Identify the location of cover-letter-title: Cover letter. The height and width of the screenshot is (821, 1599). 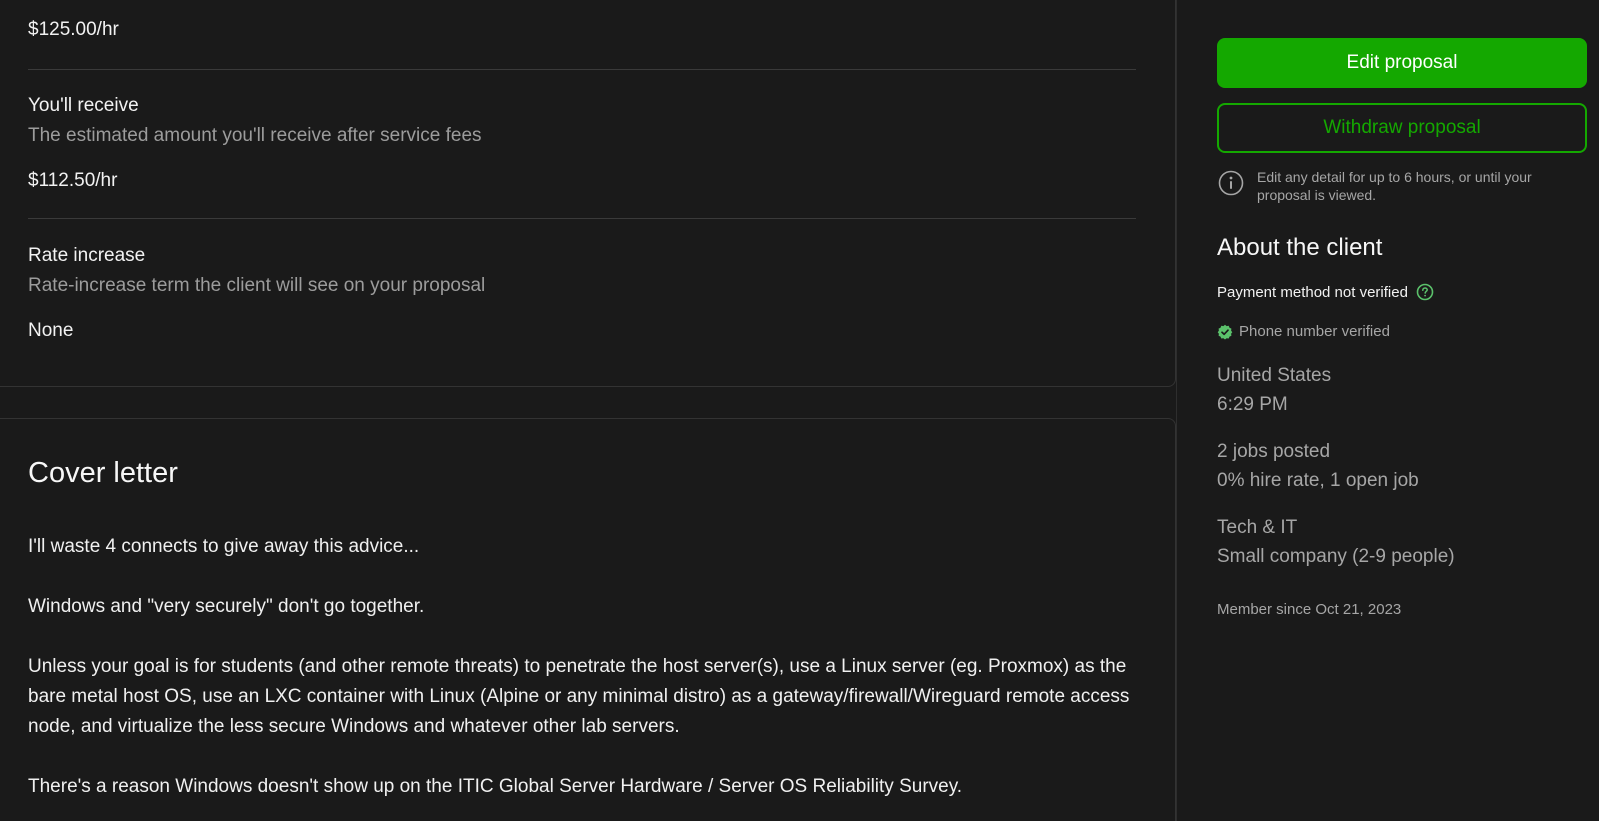
(103, 473).